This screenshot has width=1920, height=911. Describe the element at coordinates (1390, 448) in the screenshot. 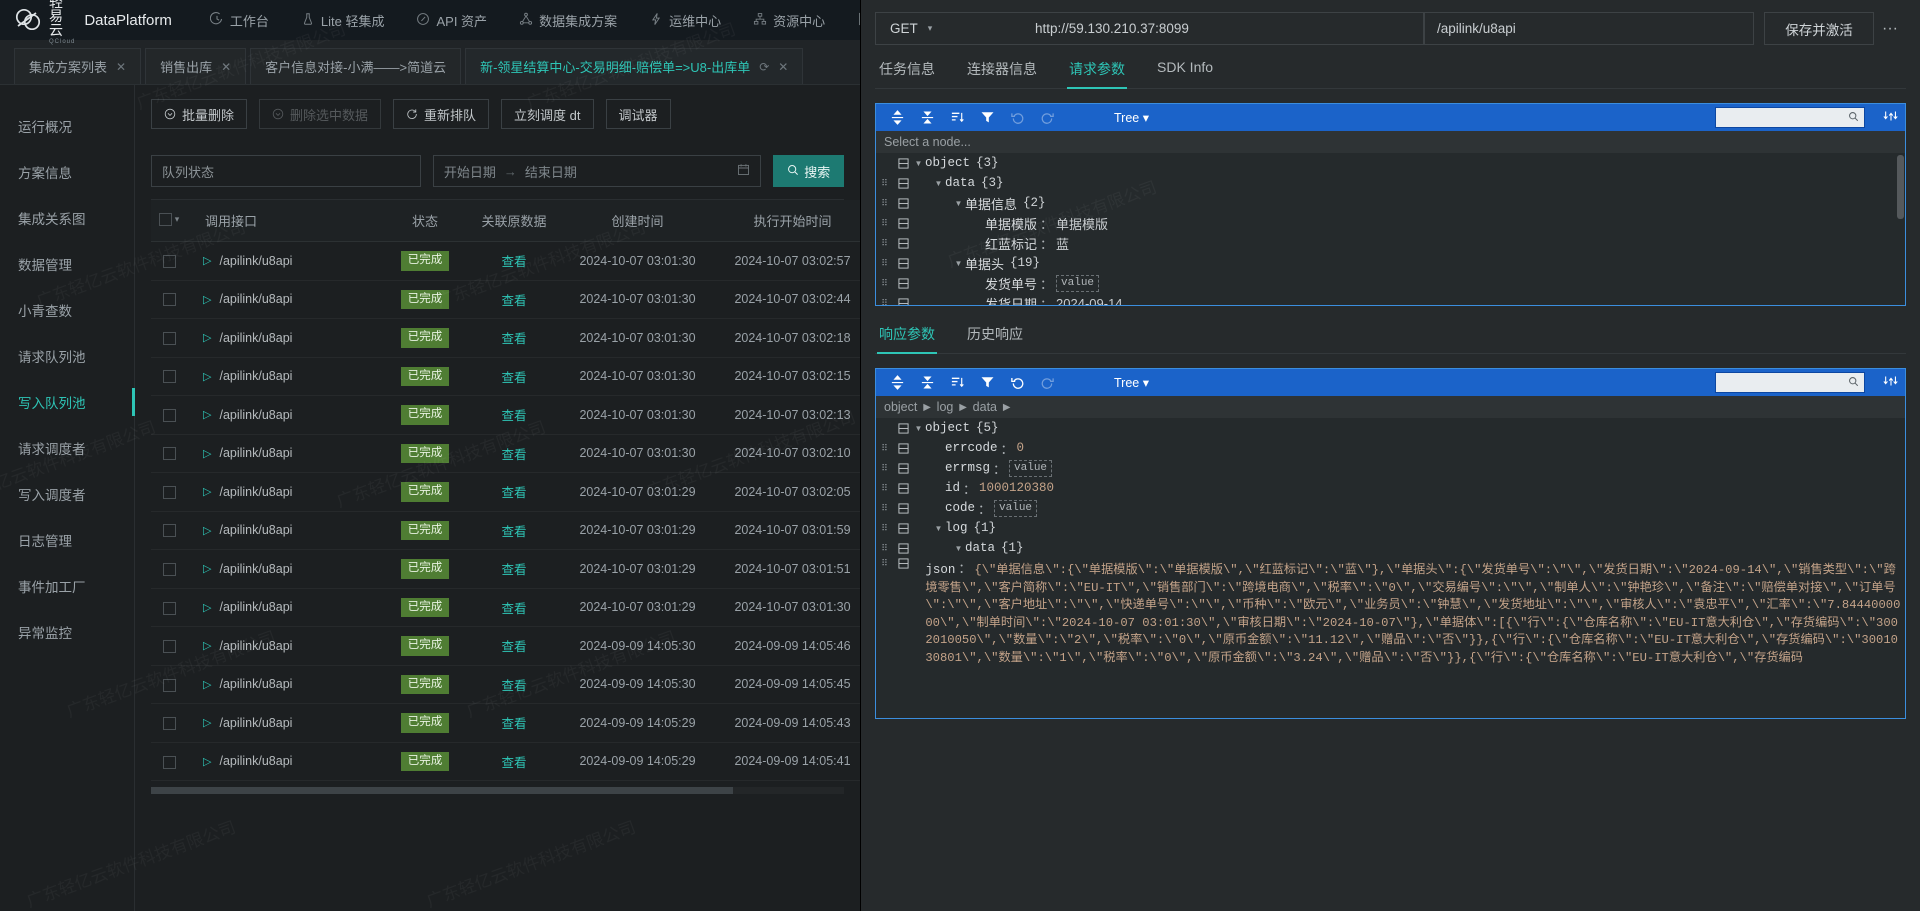

I see `json-tree-node: ⠿ errcode： 0` at that location.